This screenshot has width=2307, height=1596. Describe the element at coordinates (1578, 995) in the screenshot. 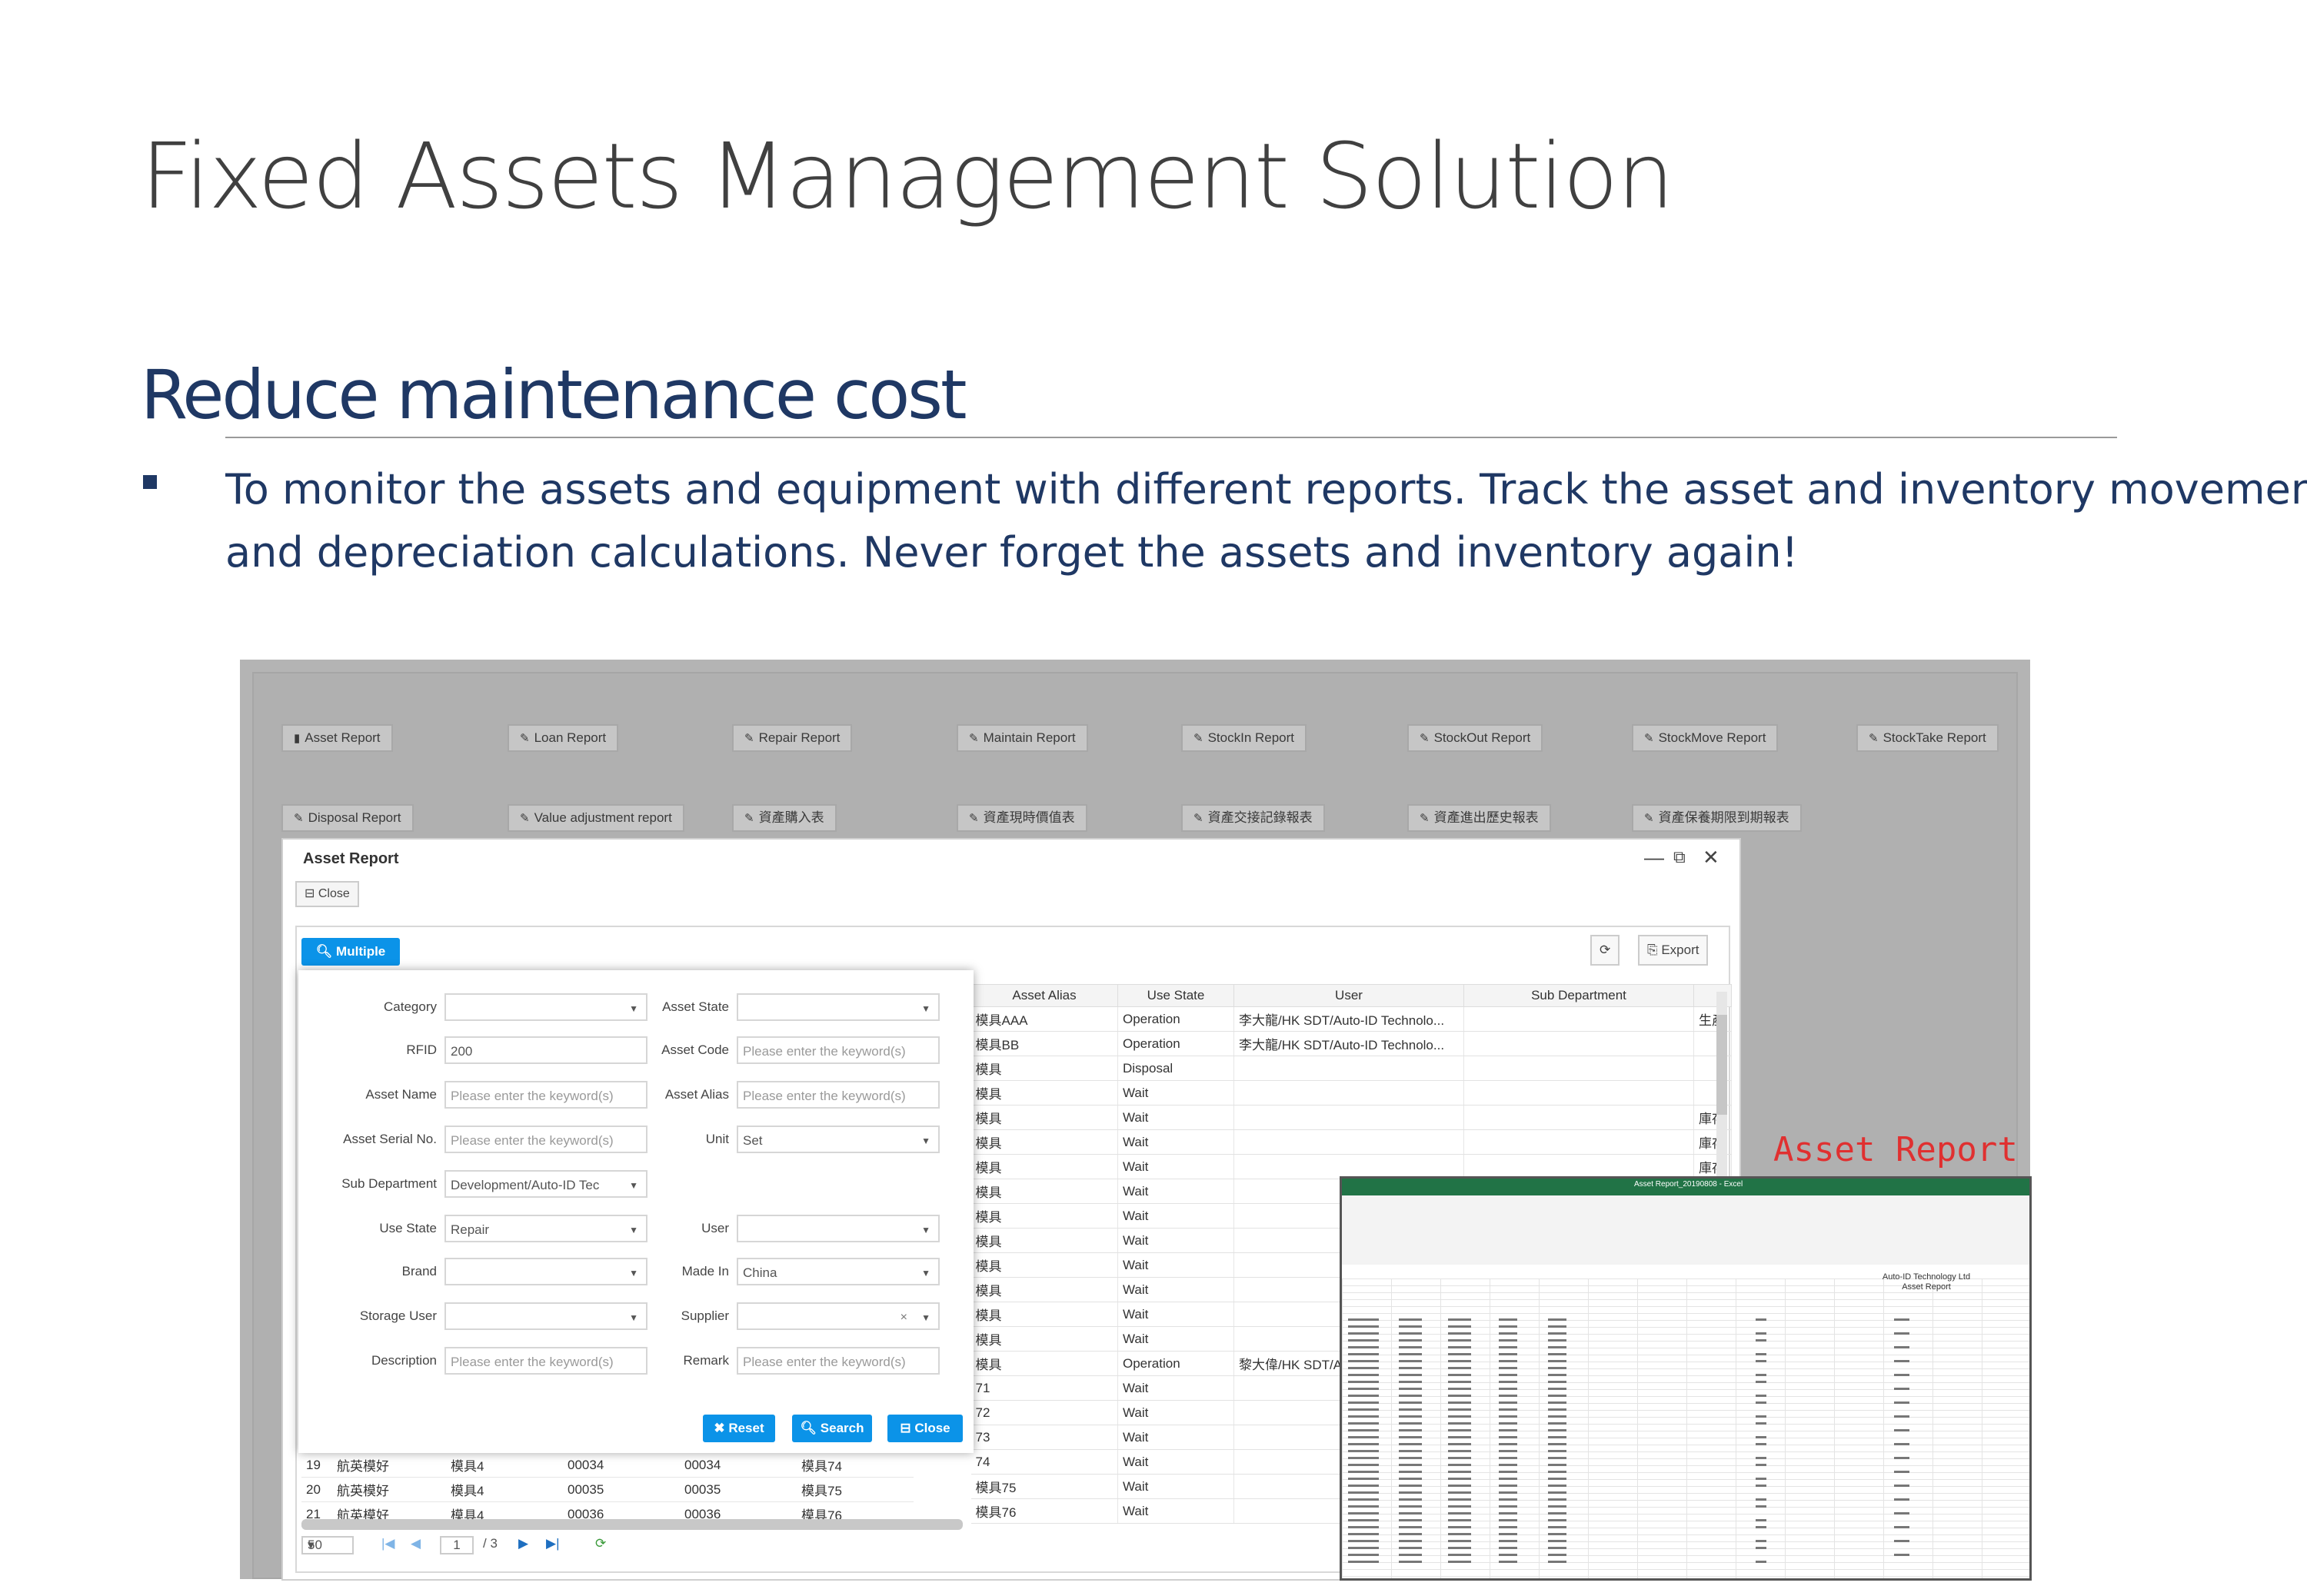

I see `column-header: Sub Department` at that location.